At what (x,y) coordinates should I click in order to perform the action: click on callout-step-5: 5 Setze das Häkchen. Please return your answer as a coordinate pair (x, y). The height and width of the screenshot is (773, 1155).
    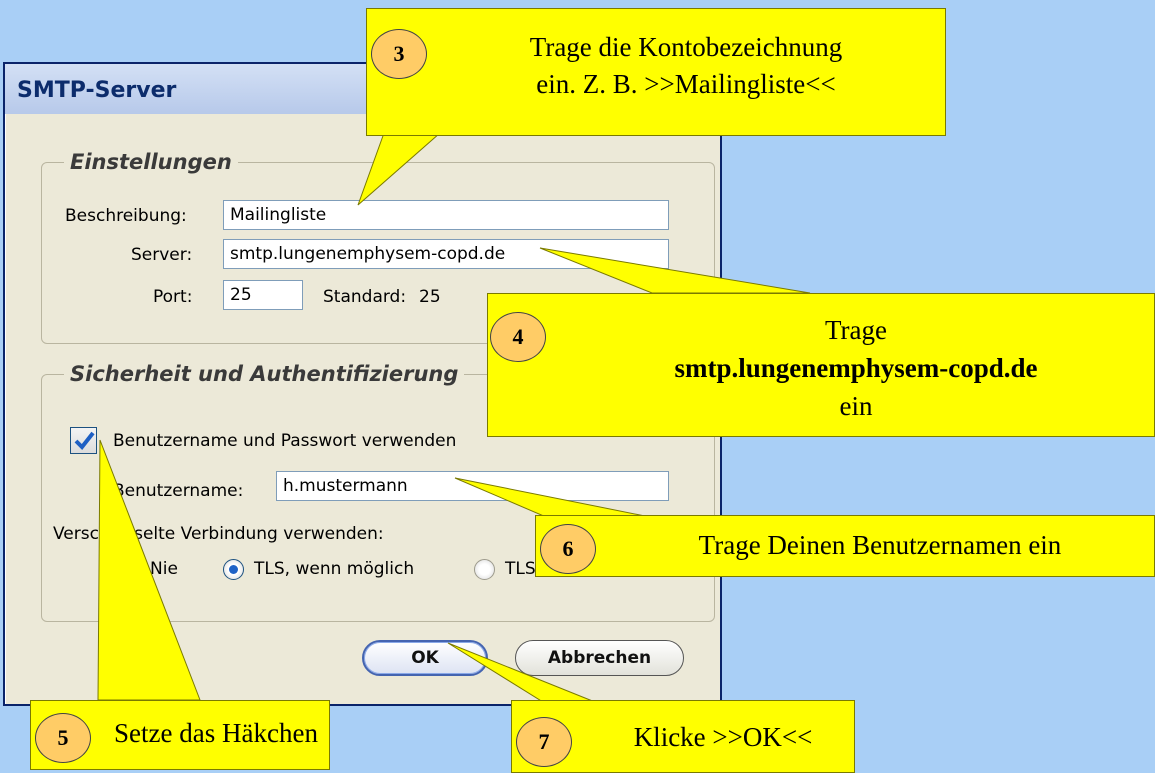
    Looking at the image, I should click on (180, 735).